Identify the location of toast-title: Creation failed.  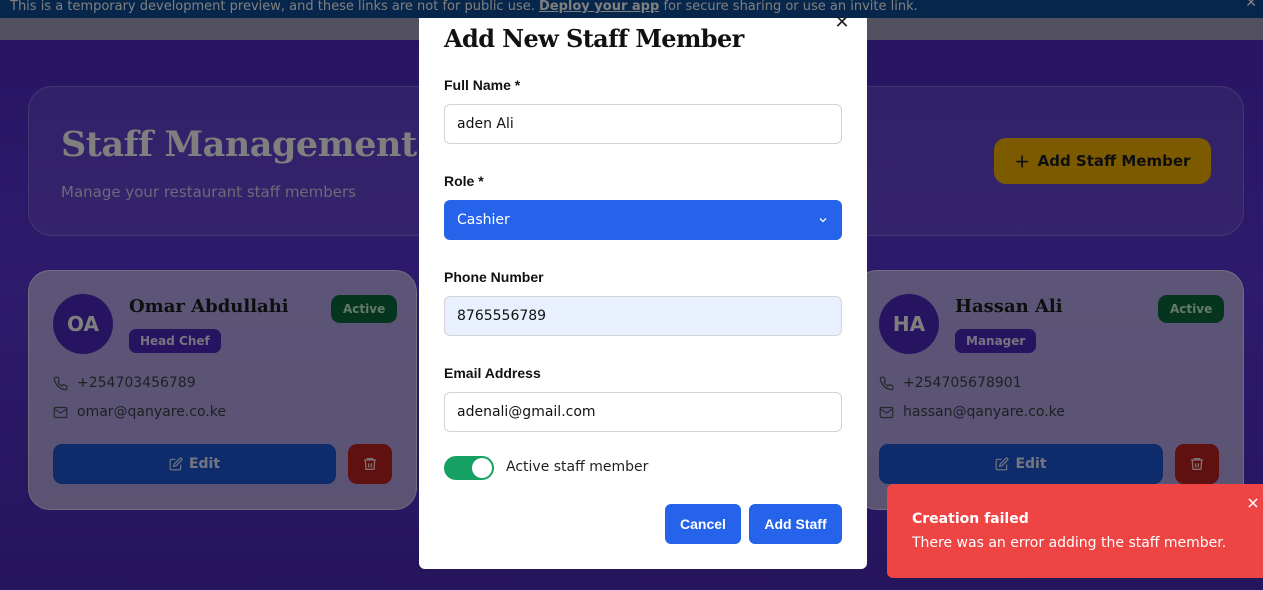
(970, 519).